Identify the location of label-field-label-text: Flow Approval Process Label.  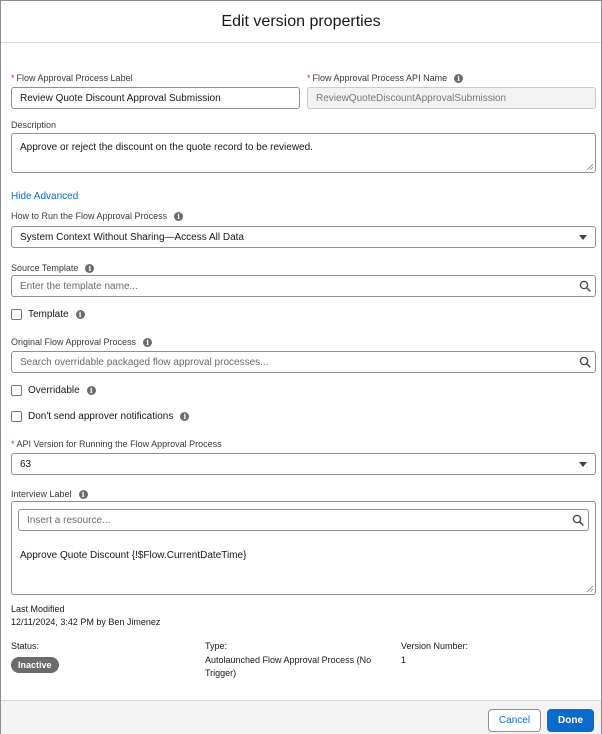
(74, 78).